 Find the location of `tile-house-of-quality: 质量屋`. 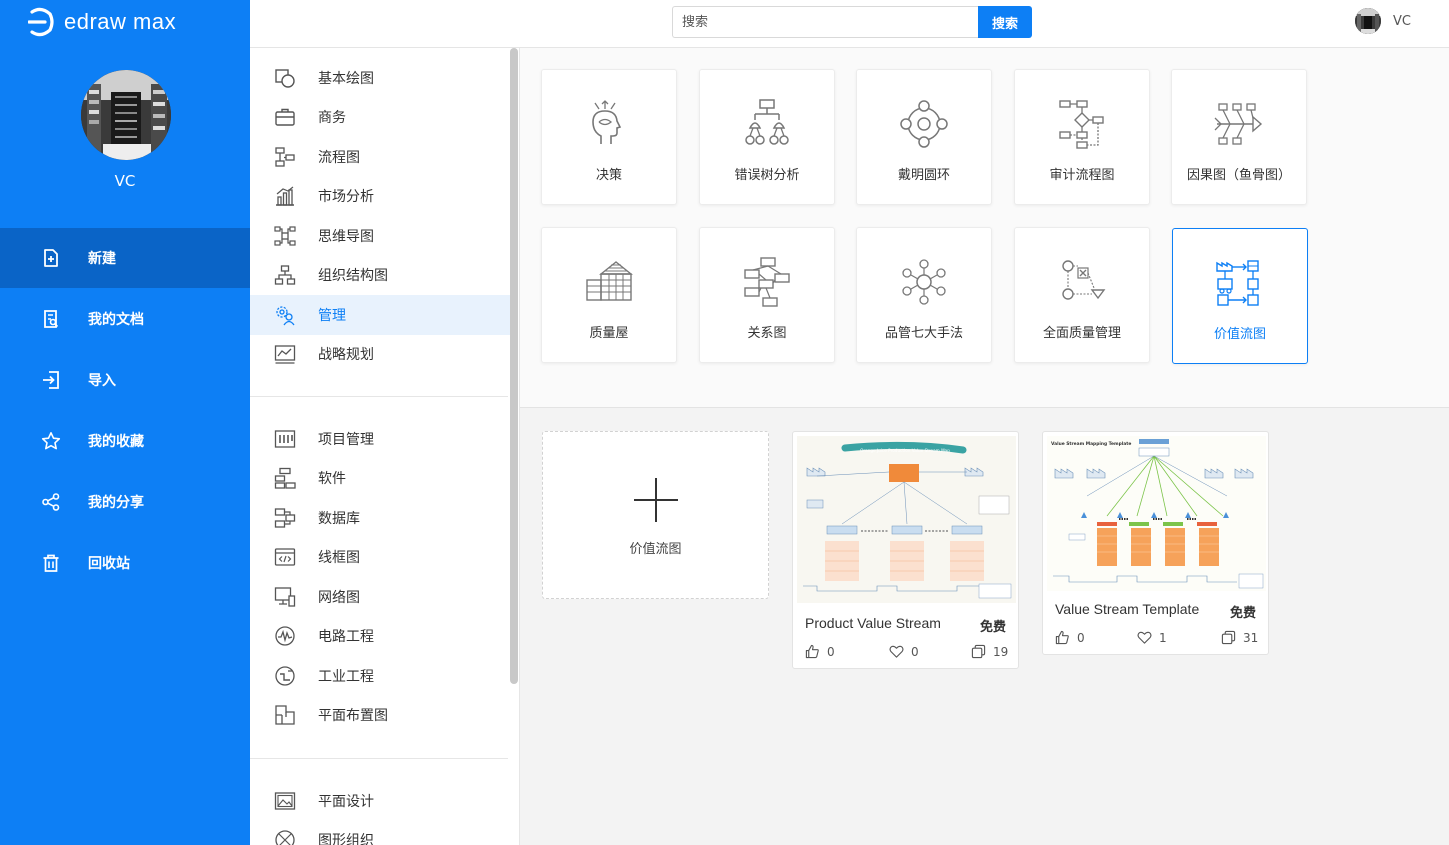

tile-house-of-quality: 质量屋 is located at coordinates (609, 295).